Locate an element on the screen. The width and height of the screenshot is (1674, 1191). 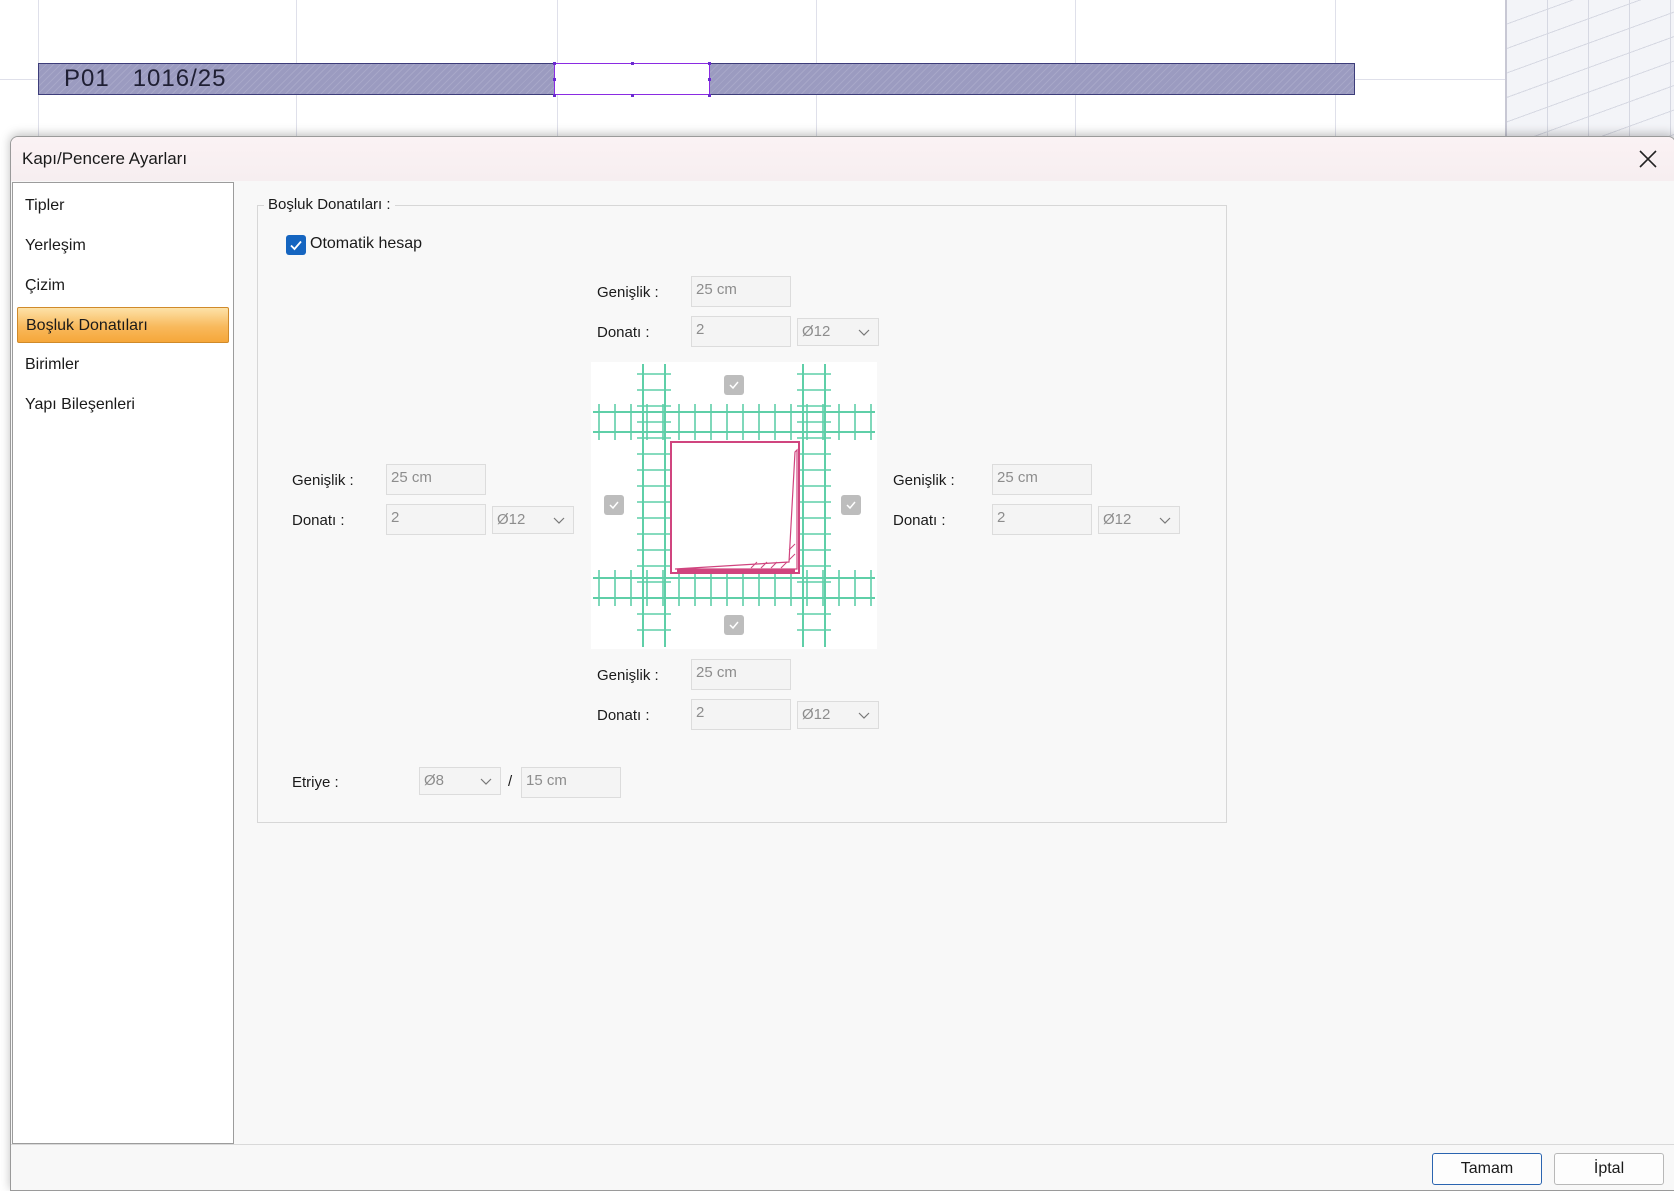
right-bar-label: Donatı : is located at coordinates (919, 520).